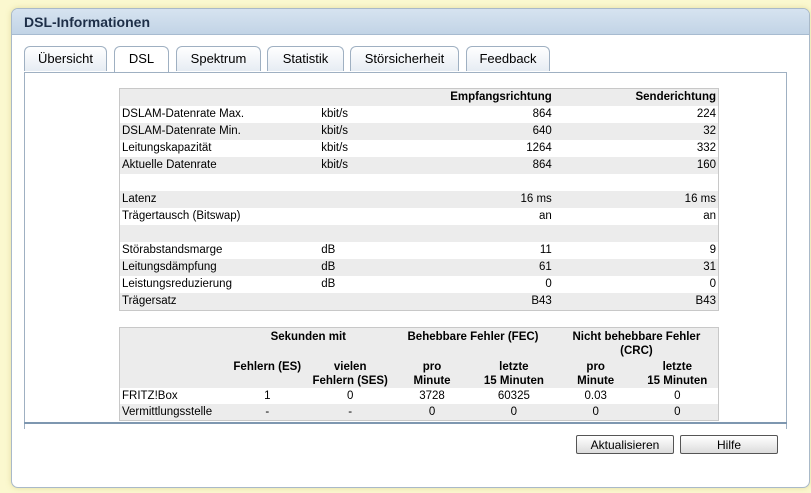  I want to click on row-label: Trägertausch (Bitswap), so click(181, 216).